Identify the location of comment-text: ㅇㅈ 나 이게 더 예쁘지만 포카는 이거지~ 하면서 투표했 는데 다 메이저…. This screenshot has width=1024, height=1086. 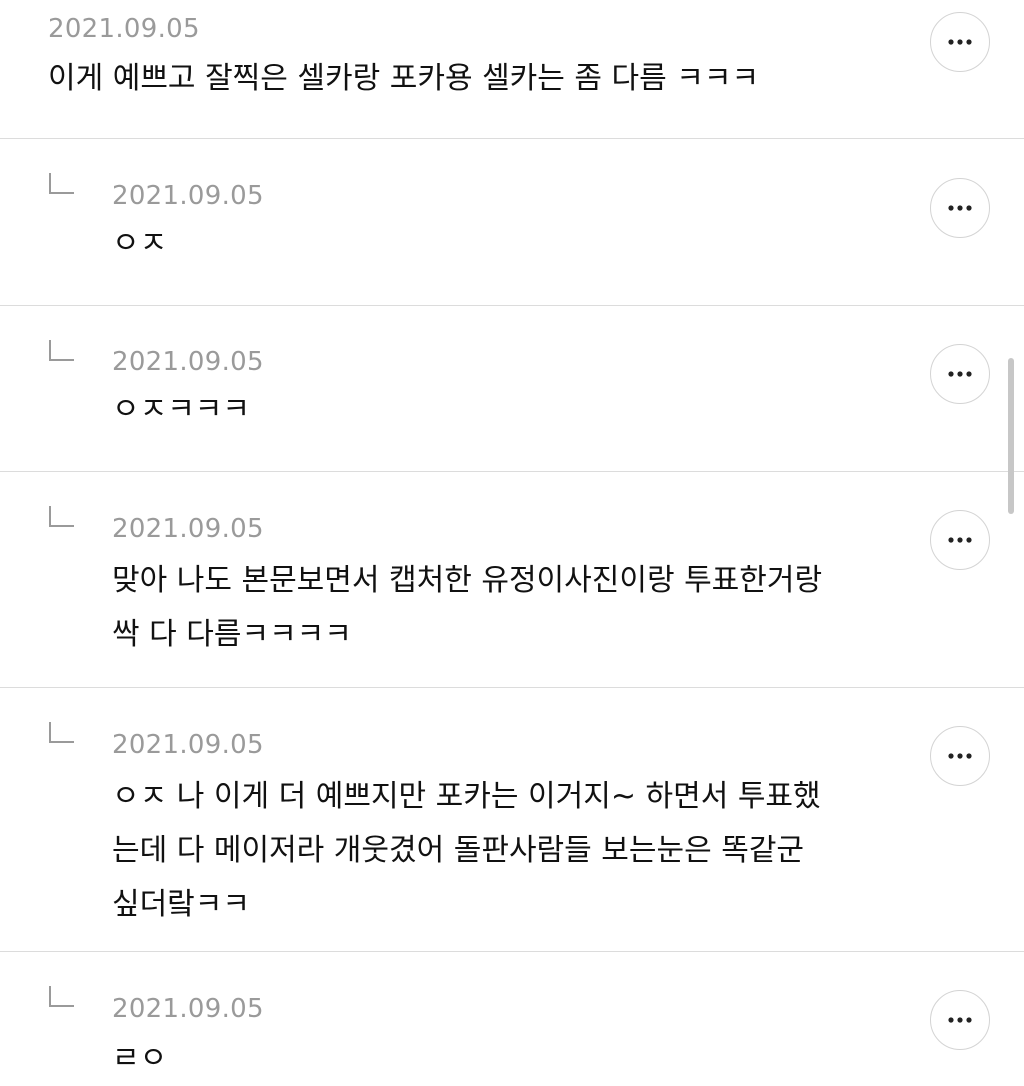
(466, 850).